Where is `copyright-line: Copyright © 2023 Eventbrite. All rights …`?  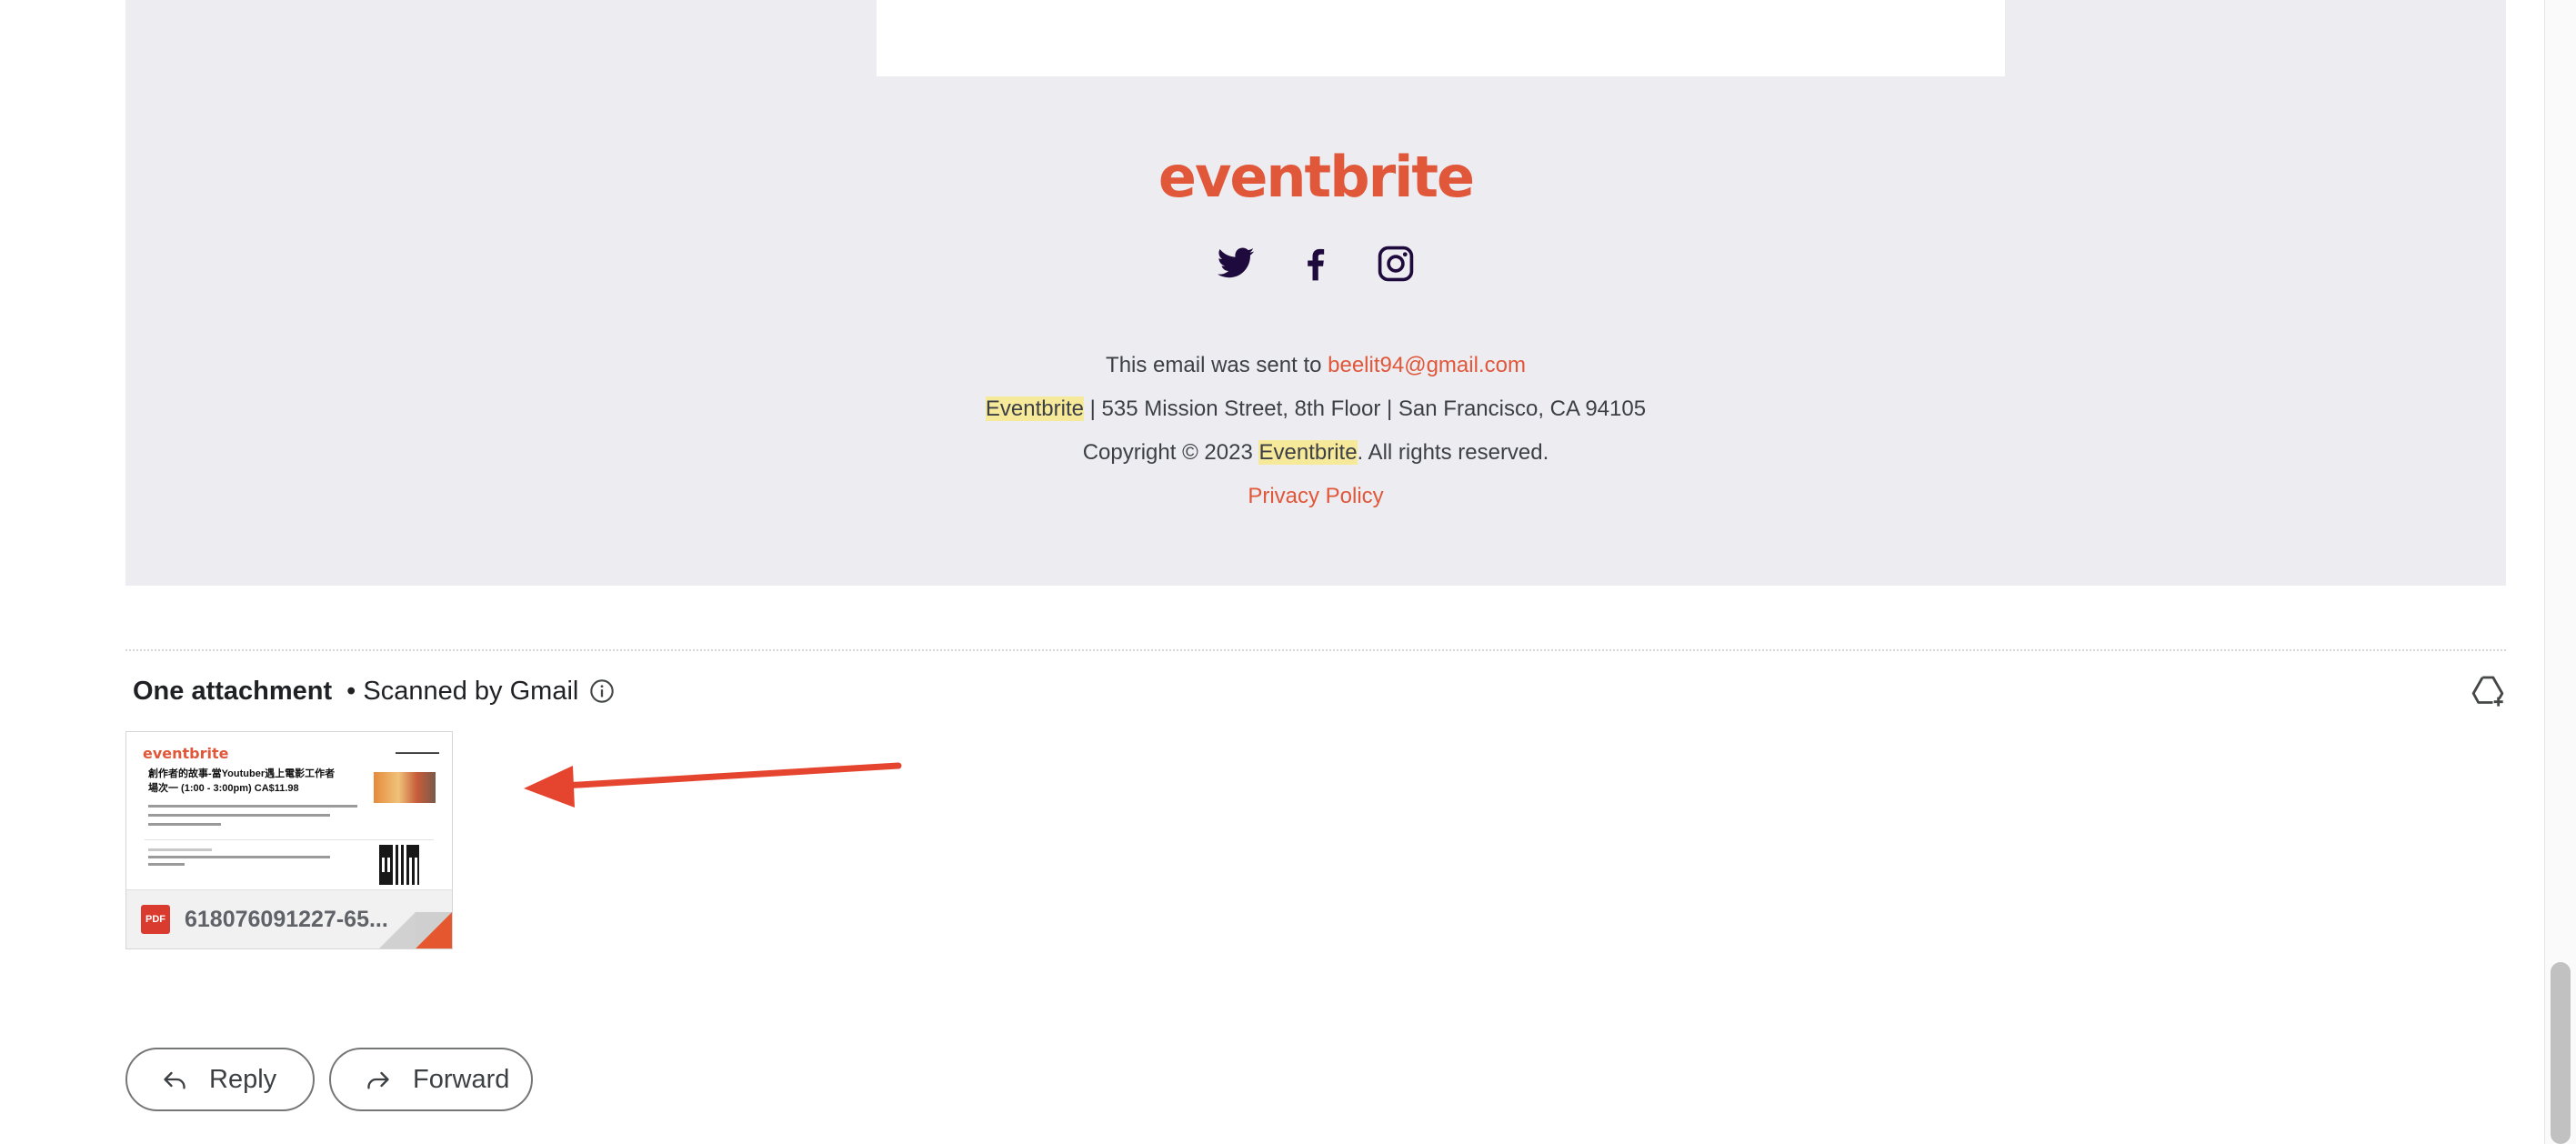 copyright-line: Copyright © 2023 Eventbrite. All rights … is located at coordinates (1315, 453).